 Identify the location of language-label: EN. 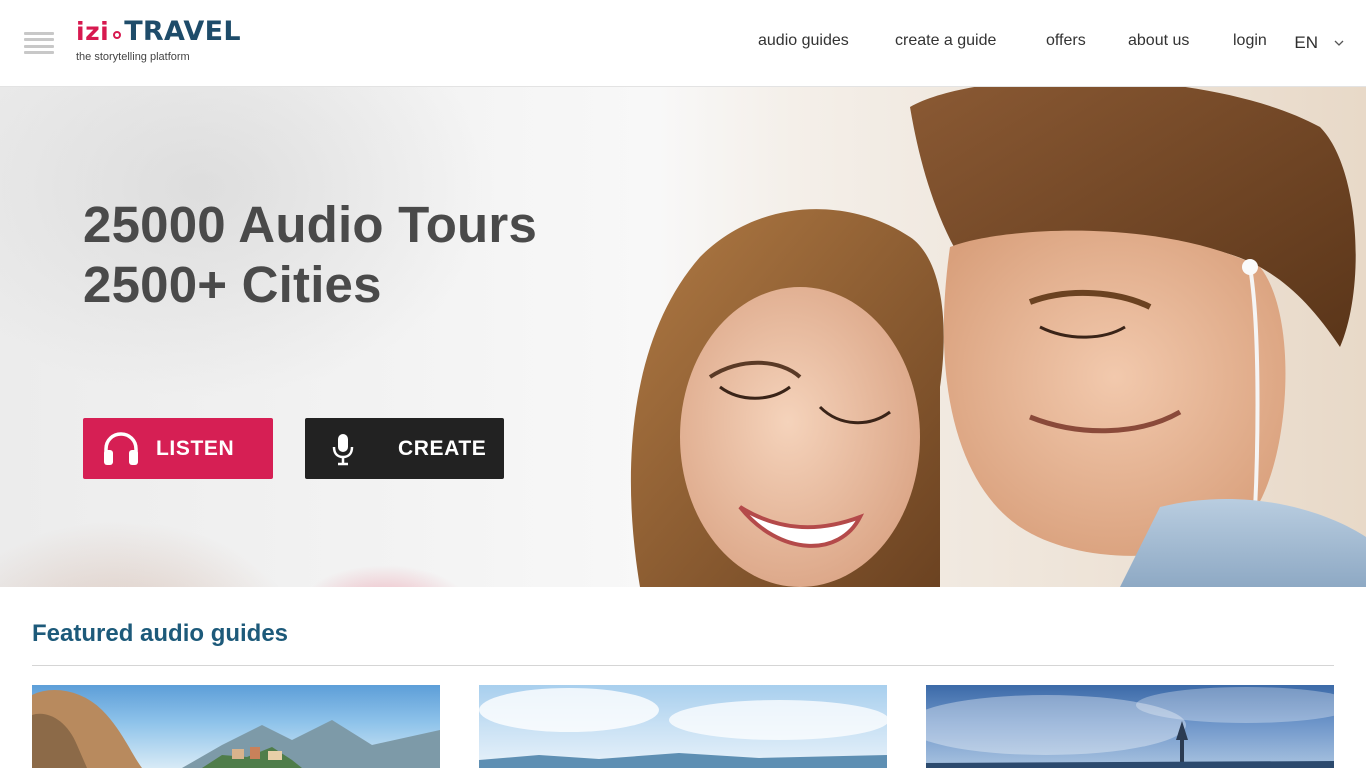
(1306, 42).